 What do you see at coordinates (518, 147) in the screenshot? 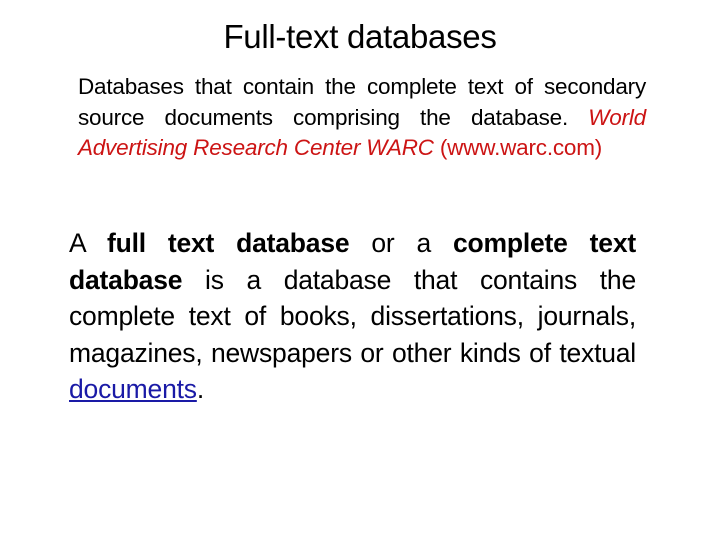
I see `warc-url: (www.warc.com)` at bounding box center [518, 147].